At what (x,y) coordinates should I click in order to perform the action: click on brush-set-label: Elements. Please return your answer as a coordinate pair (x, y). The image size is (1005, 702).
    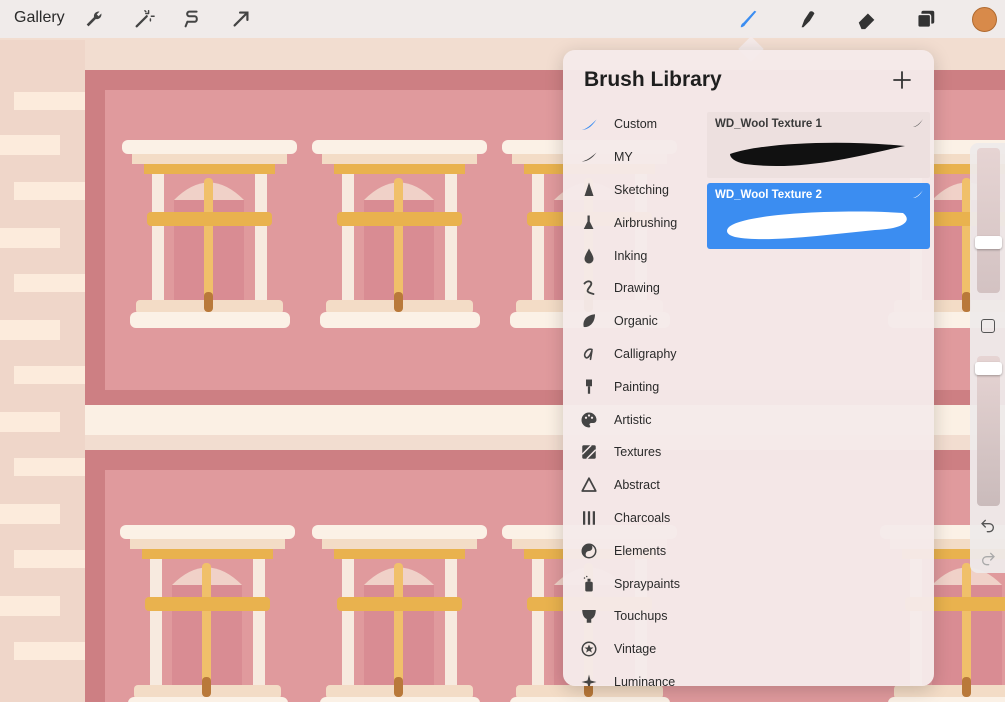
    Looking at the image, I should click on (640, 550).